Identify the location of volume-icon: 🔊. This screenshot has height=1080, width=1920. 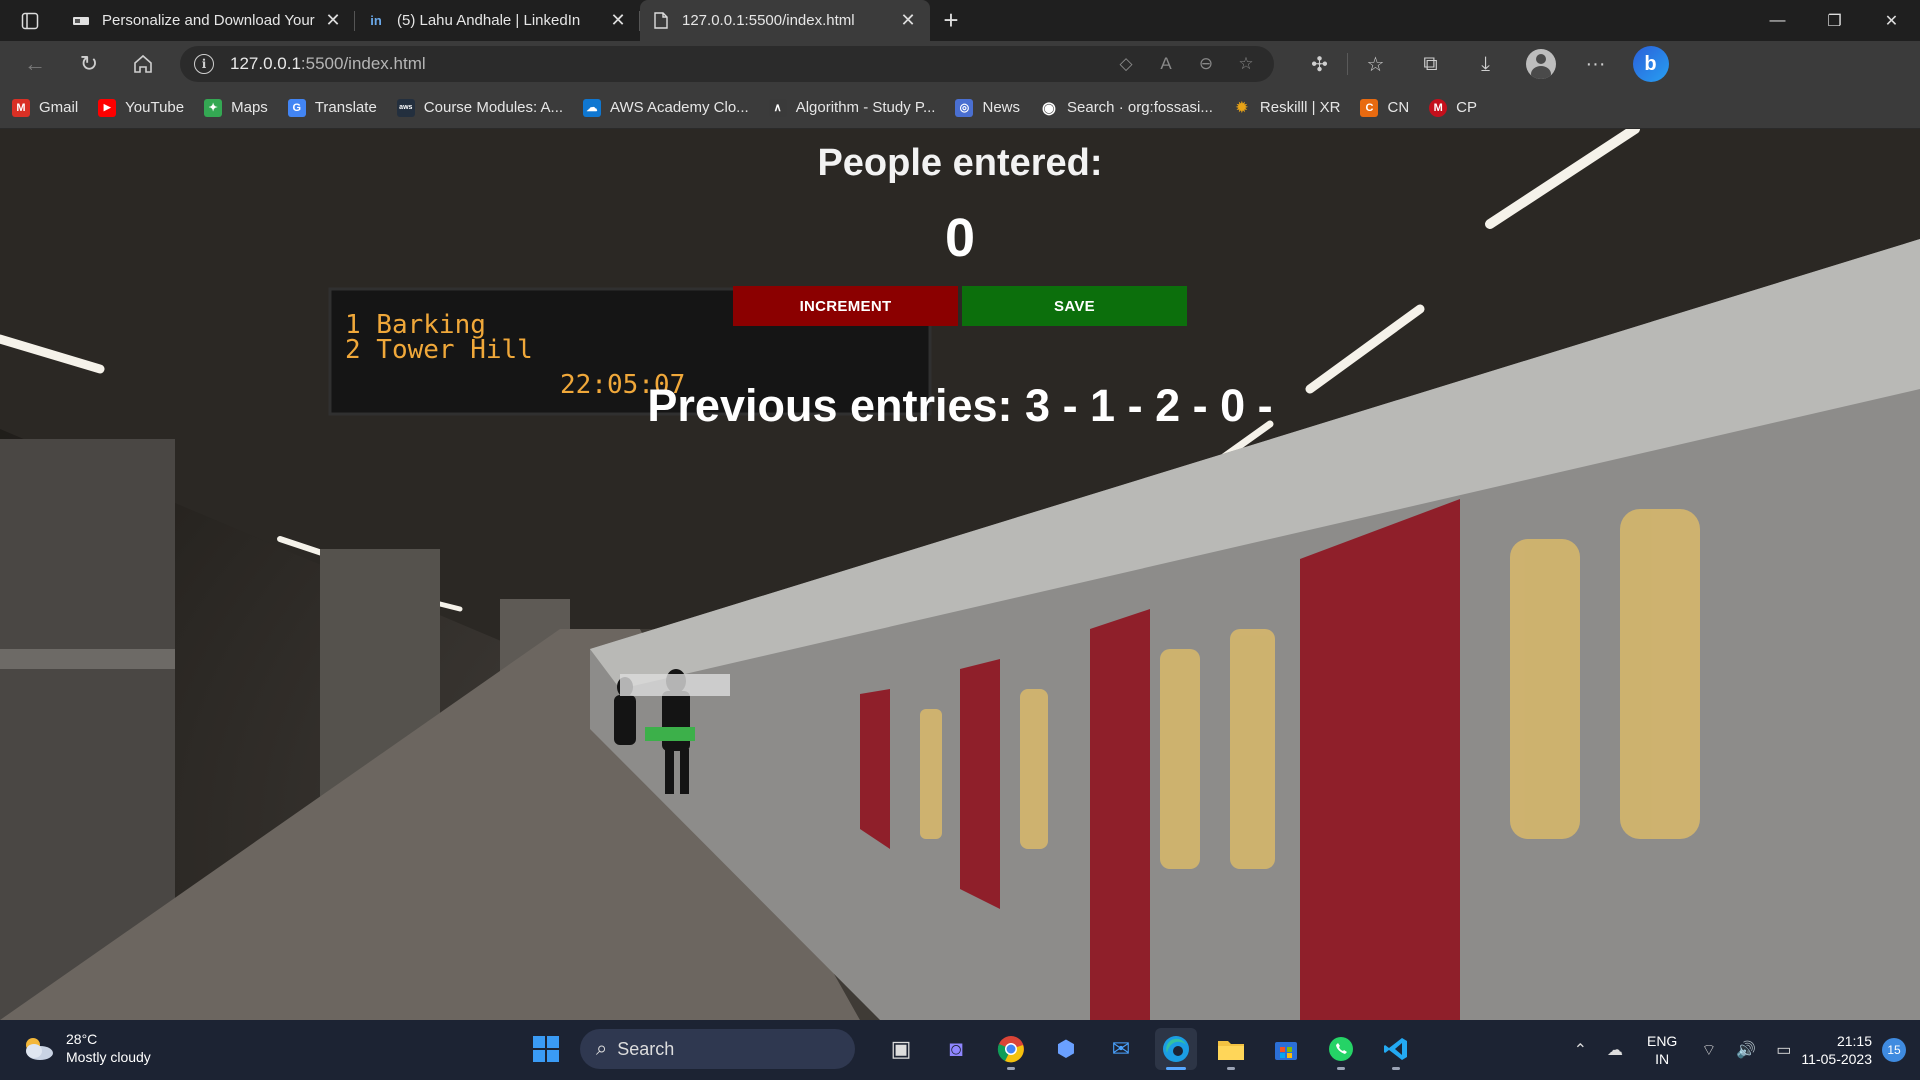
(1746, 1050).